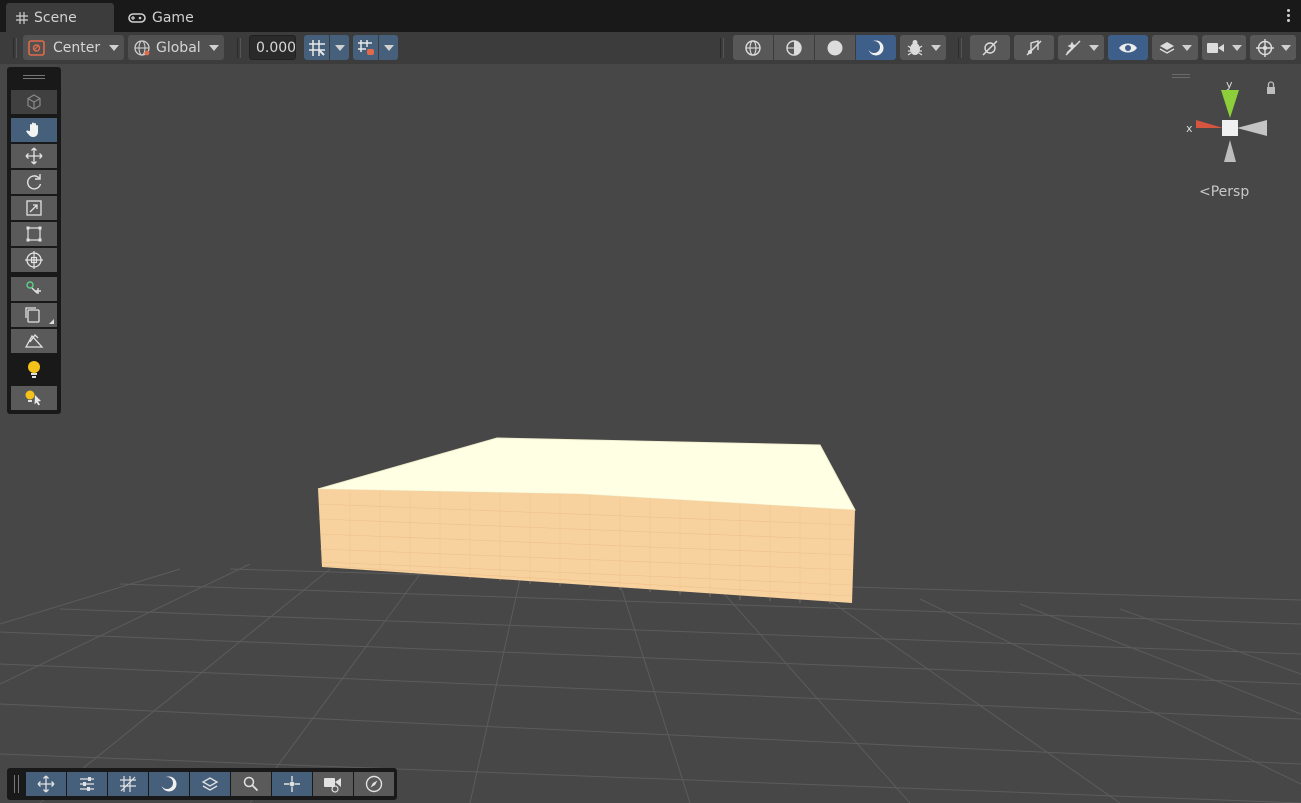 The image size is (1301, 803). I want to click on audio-toggle-button, so click(1034, 47).